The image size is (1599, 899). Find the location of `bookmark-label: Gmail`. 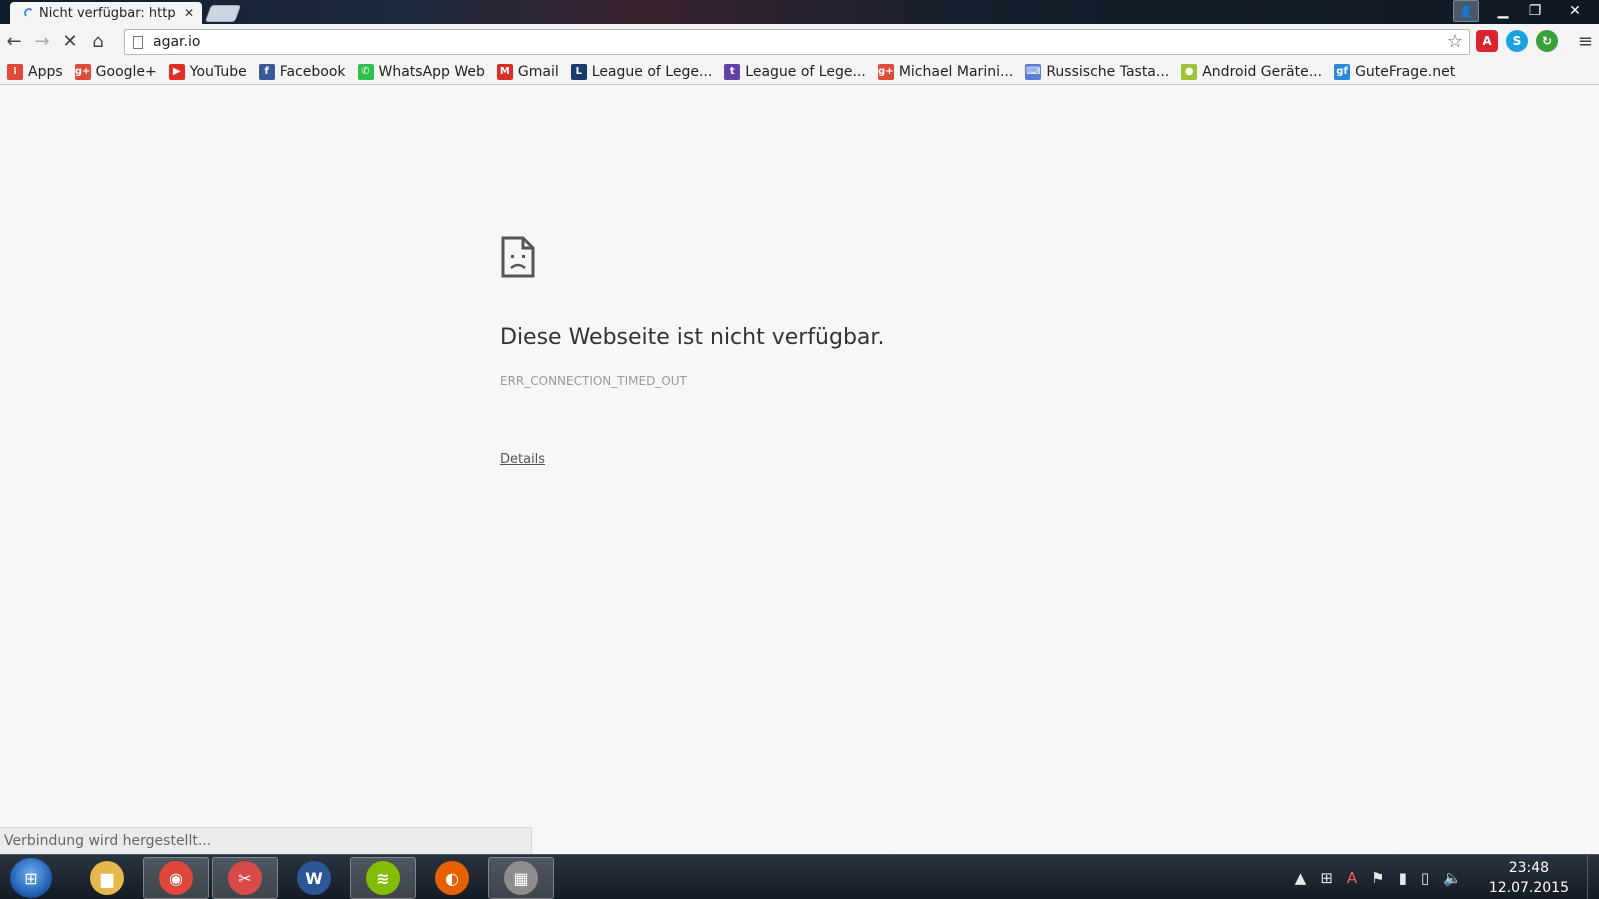

bookmark-label: Gmail is located at coordinates (538, 71).